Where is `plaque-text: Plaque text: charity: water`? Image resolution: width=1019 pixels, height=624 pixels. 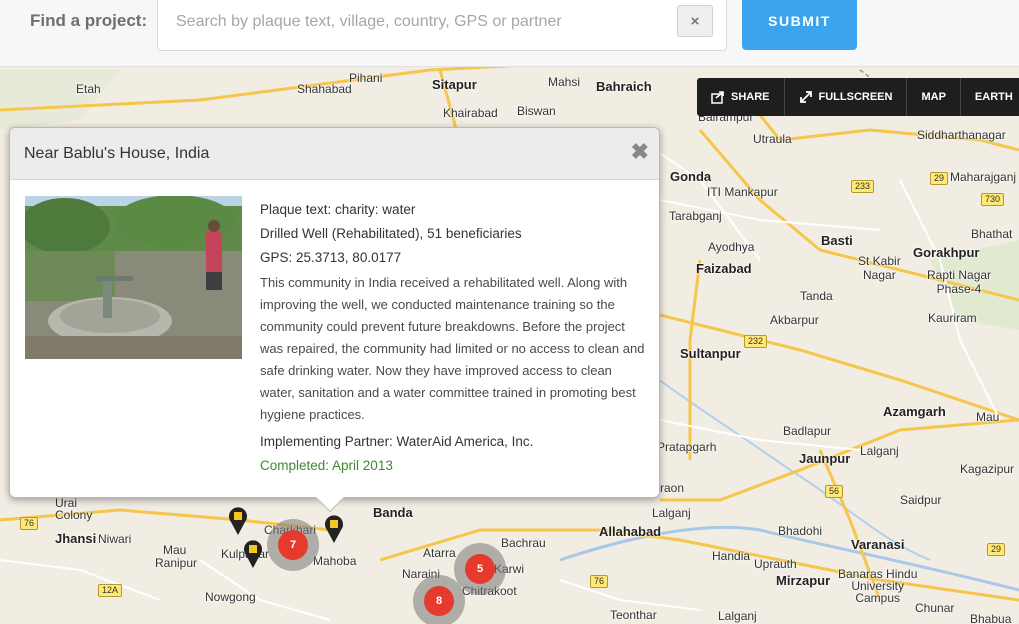 plaque-text: Plaque text: charity: water is located at coordinates (338, 209).